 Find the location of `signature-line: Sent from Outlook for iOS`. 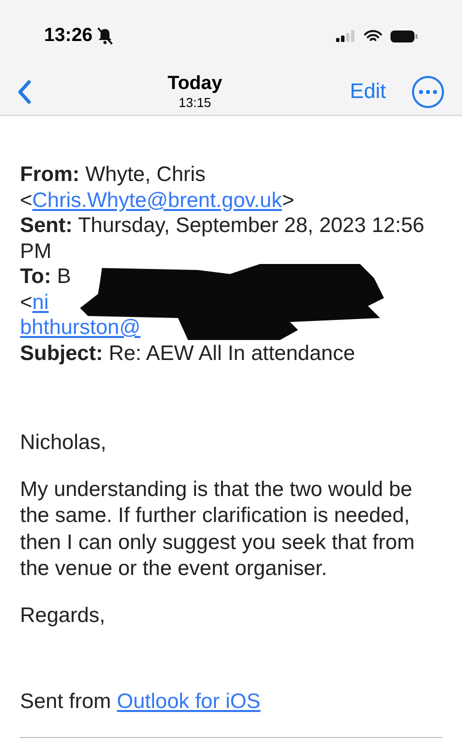

signature-line: Sent from Outlook for iOS is located at coordinates (141, 701).